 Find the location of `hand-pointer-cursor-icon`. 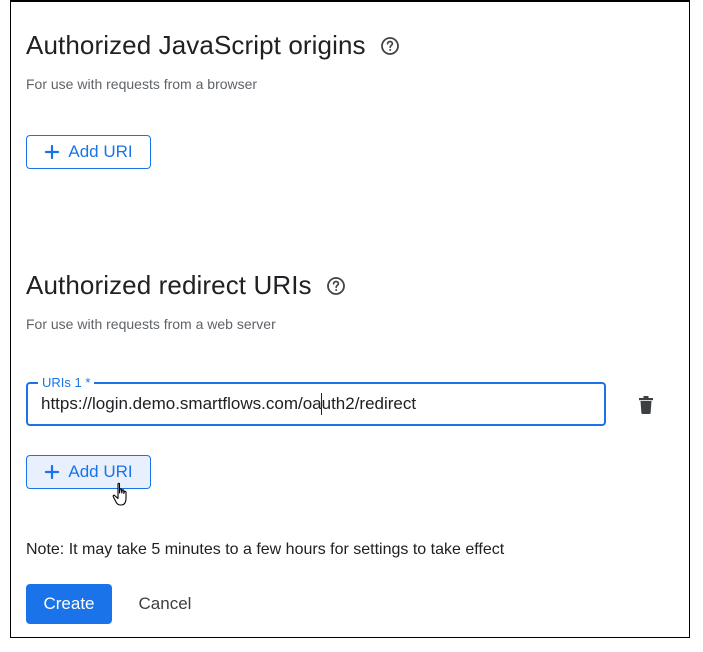

hand-pointer-cursor-icon is located at coordinates (119, 494).